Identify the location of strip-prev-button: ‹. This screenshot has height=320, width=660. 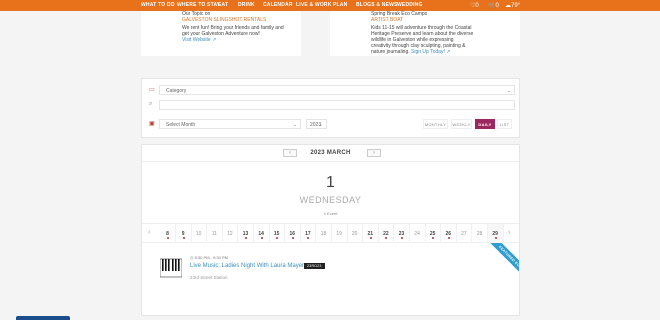
(149, 232).